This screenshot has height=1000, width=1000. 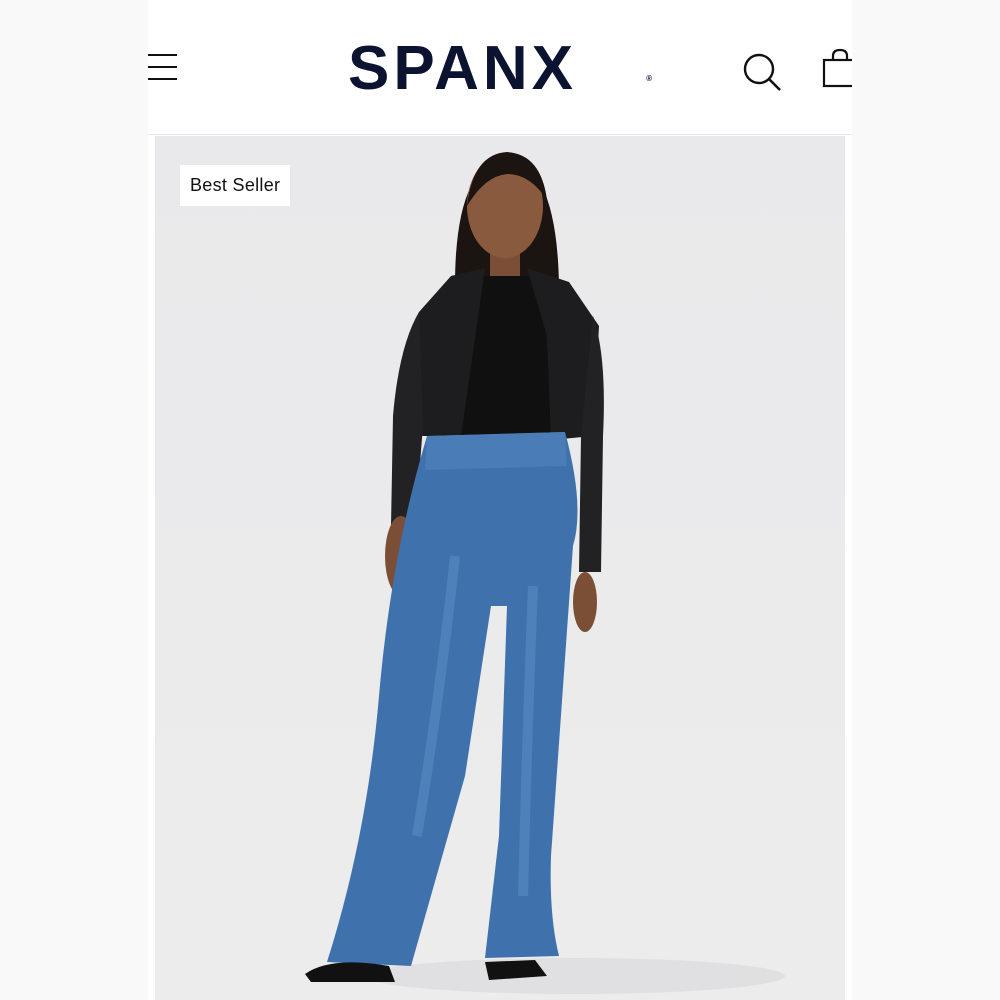 What do you see at coordinates (926, 500) in the screenshot?
I see `right-margin` at bounding box center [926, 500].